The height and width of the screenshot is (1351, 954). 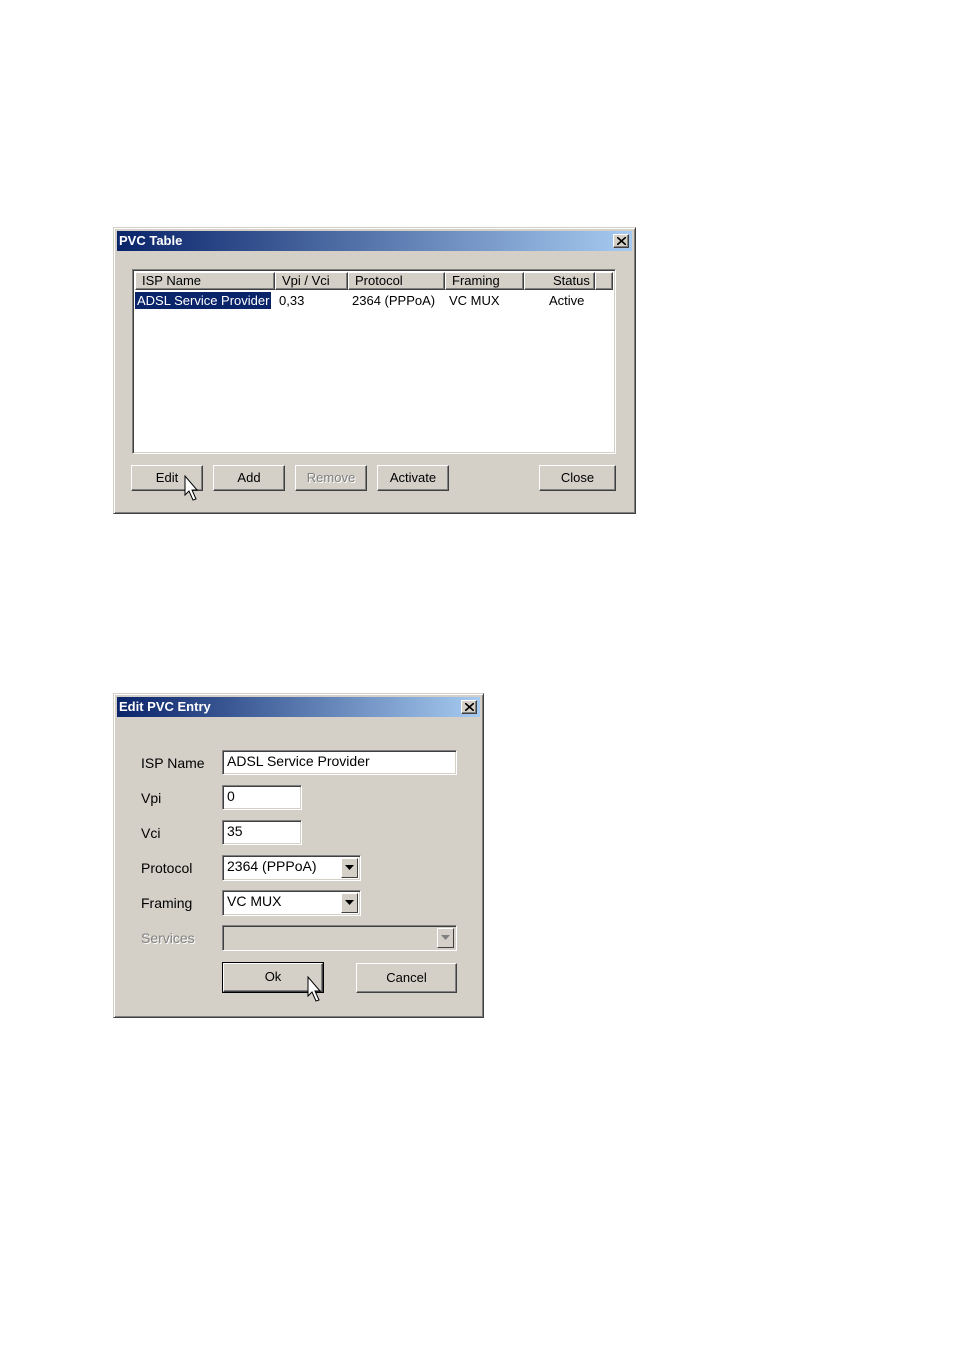 I want to click on isp-name-field: ADSL Service Provider, so click(x=339, y=762).